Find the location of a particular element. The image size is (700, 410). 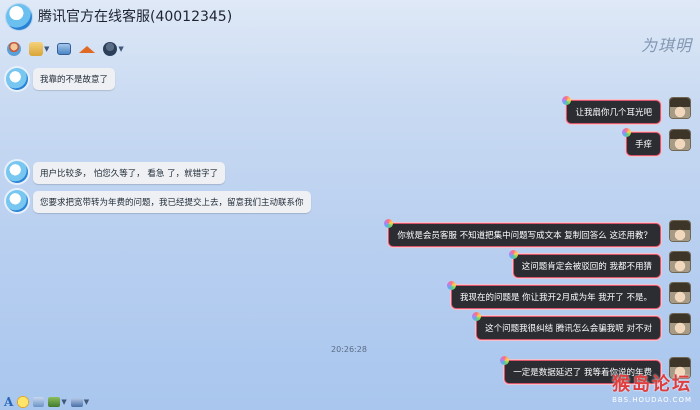

screen-icon is located at coordinates (64, 49).